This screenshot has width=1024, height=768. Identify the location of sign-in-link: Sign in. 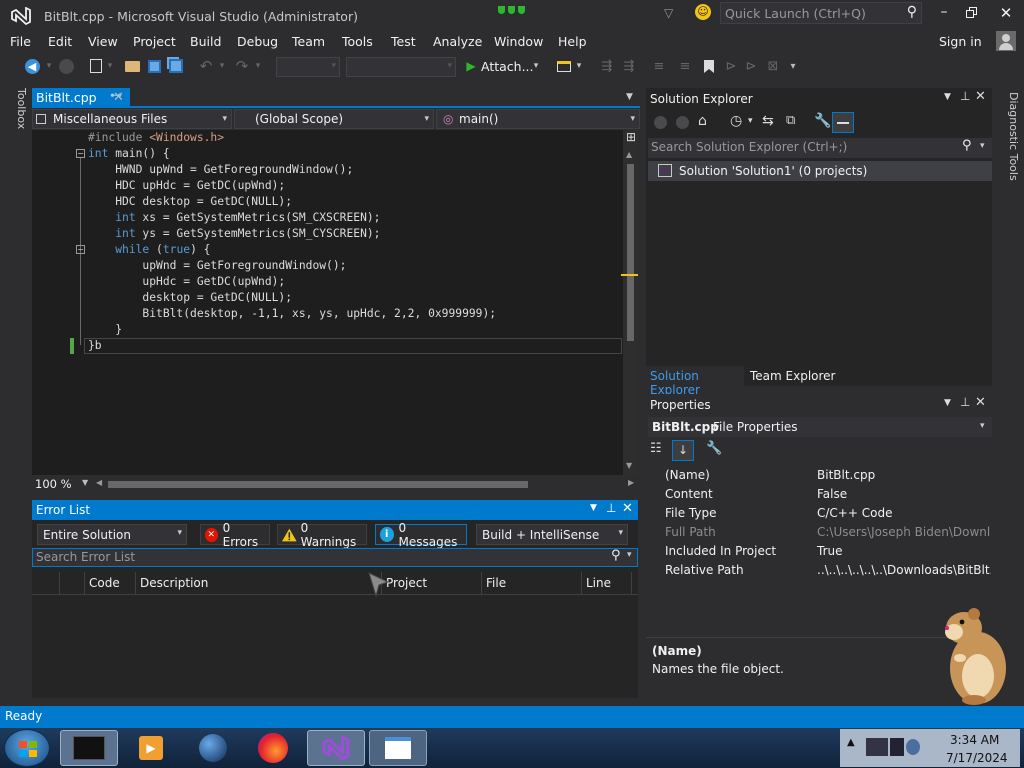
(960, 42).